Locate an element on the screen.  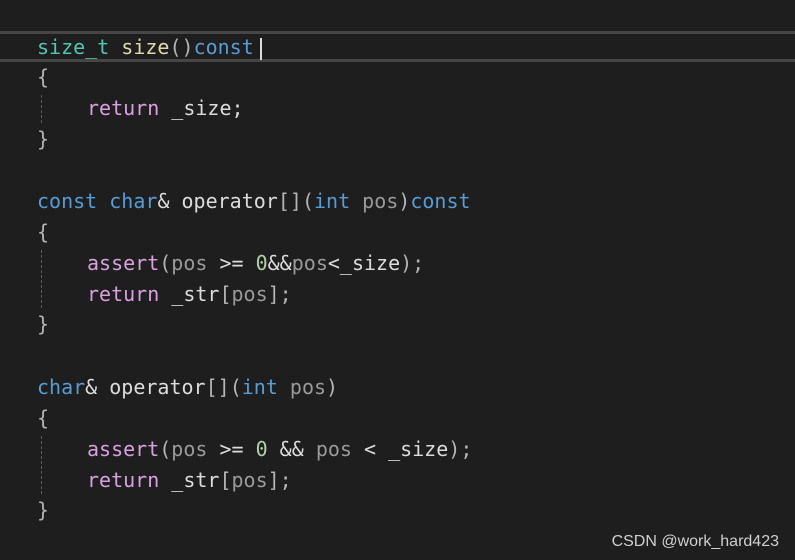
code-line-6: const char& operator[](int pos)const is located at coordinates (254, 201).